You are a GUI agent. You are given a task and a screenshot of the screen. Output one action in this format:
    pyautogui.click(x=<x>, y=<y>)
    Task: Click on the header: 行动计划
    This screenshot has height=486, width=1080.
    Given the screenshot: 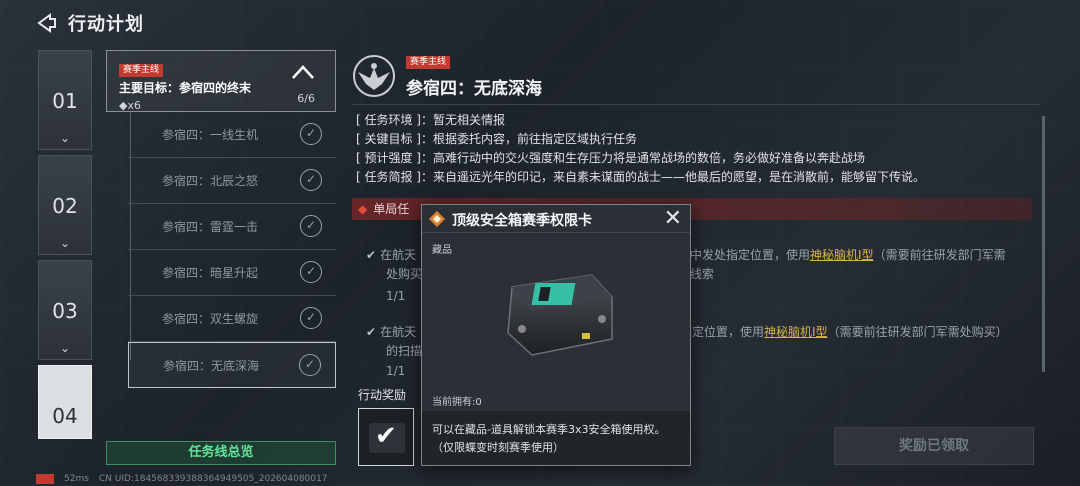 What is the action you would take?
    pyautogui.click(x=90, y=23)
    